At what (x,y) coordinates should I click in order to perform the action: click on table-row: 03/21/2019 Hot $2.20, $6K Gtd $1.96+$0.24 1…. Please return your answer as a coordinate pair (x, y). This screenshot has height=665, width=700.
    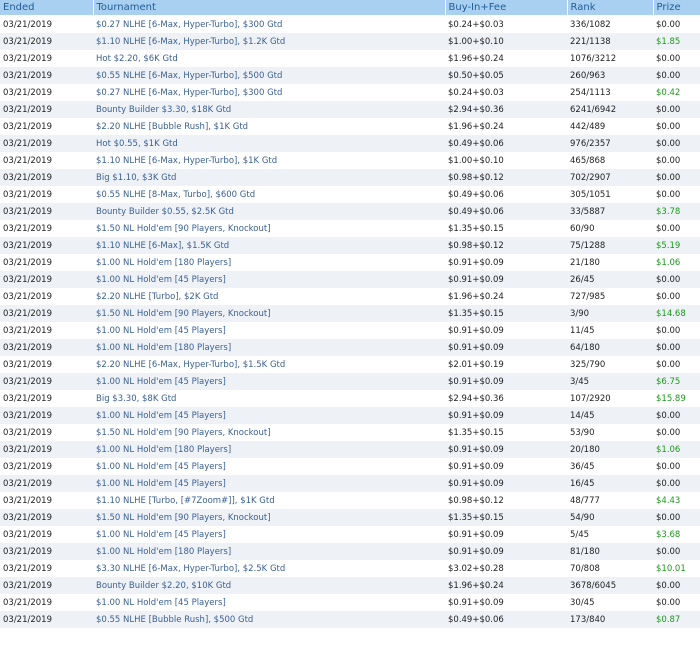
    Looking at the image, I should click on (350, 58).